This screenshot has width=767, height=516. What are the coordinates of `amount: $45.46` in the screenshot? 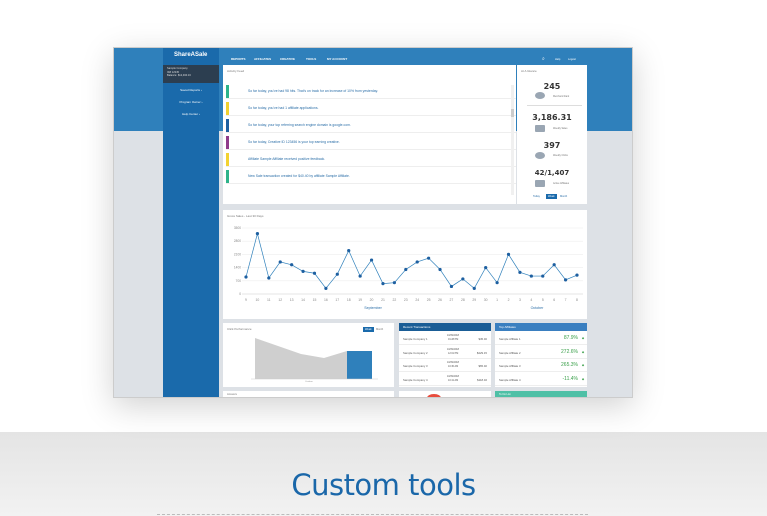 It's located at (482, 339).